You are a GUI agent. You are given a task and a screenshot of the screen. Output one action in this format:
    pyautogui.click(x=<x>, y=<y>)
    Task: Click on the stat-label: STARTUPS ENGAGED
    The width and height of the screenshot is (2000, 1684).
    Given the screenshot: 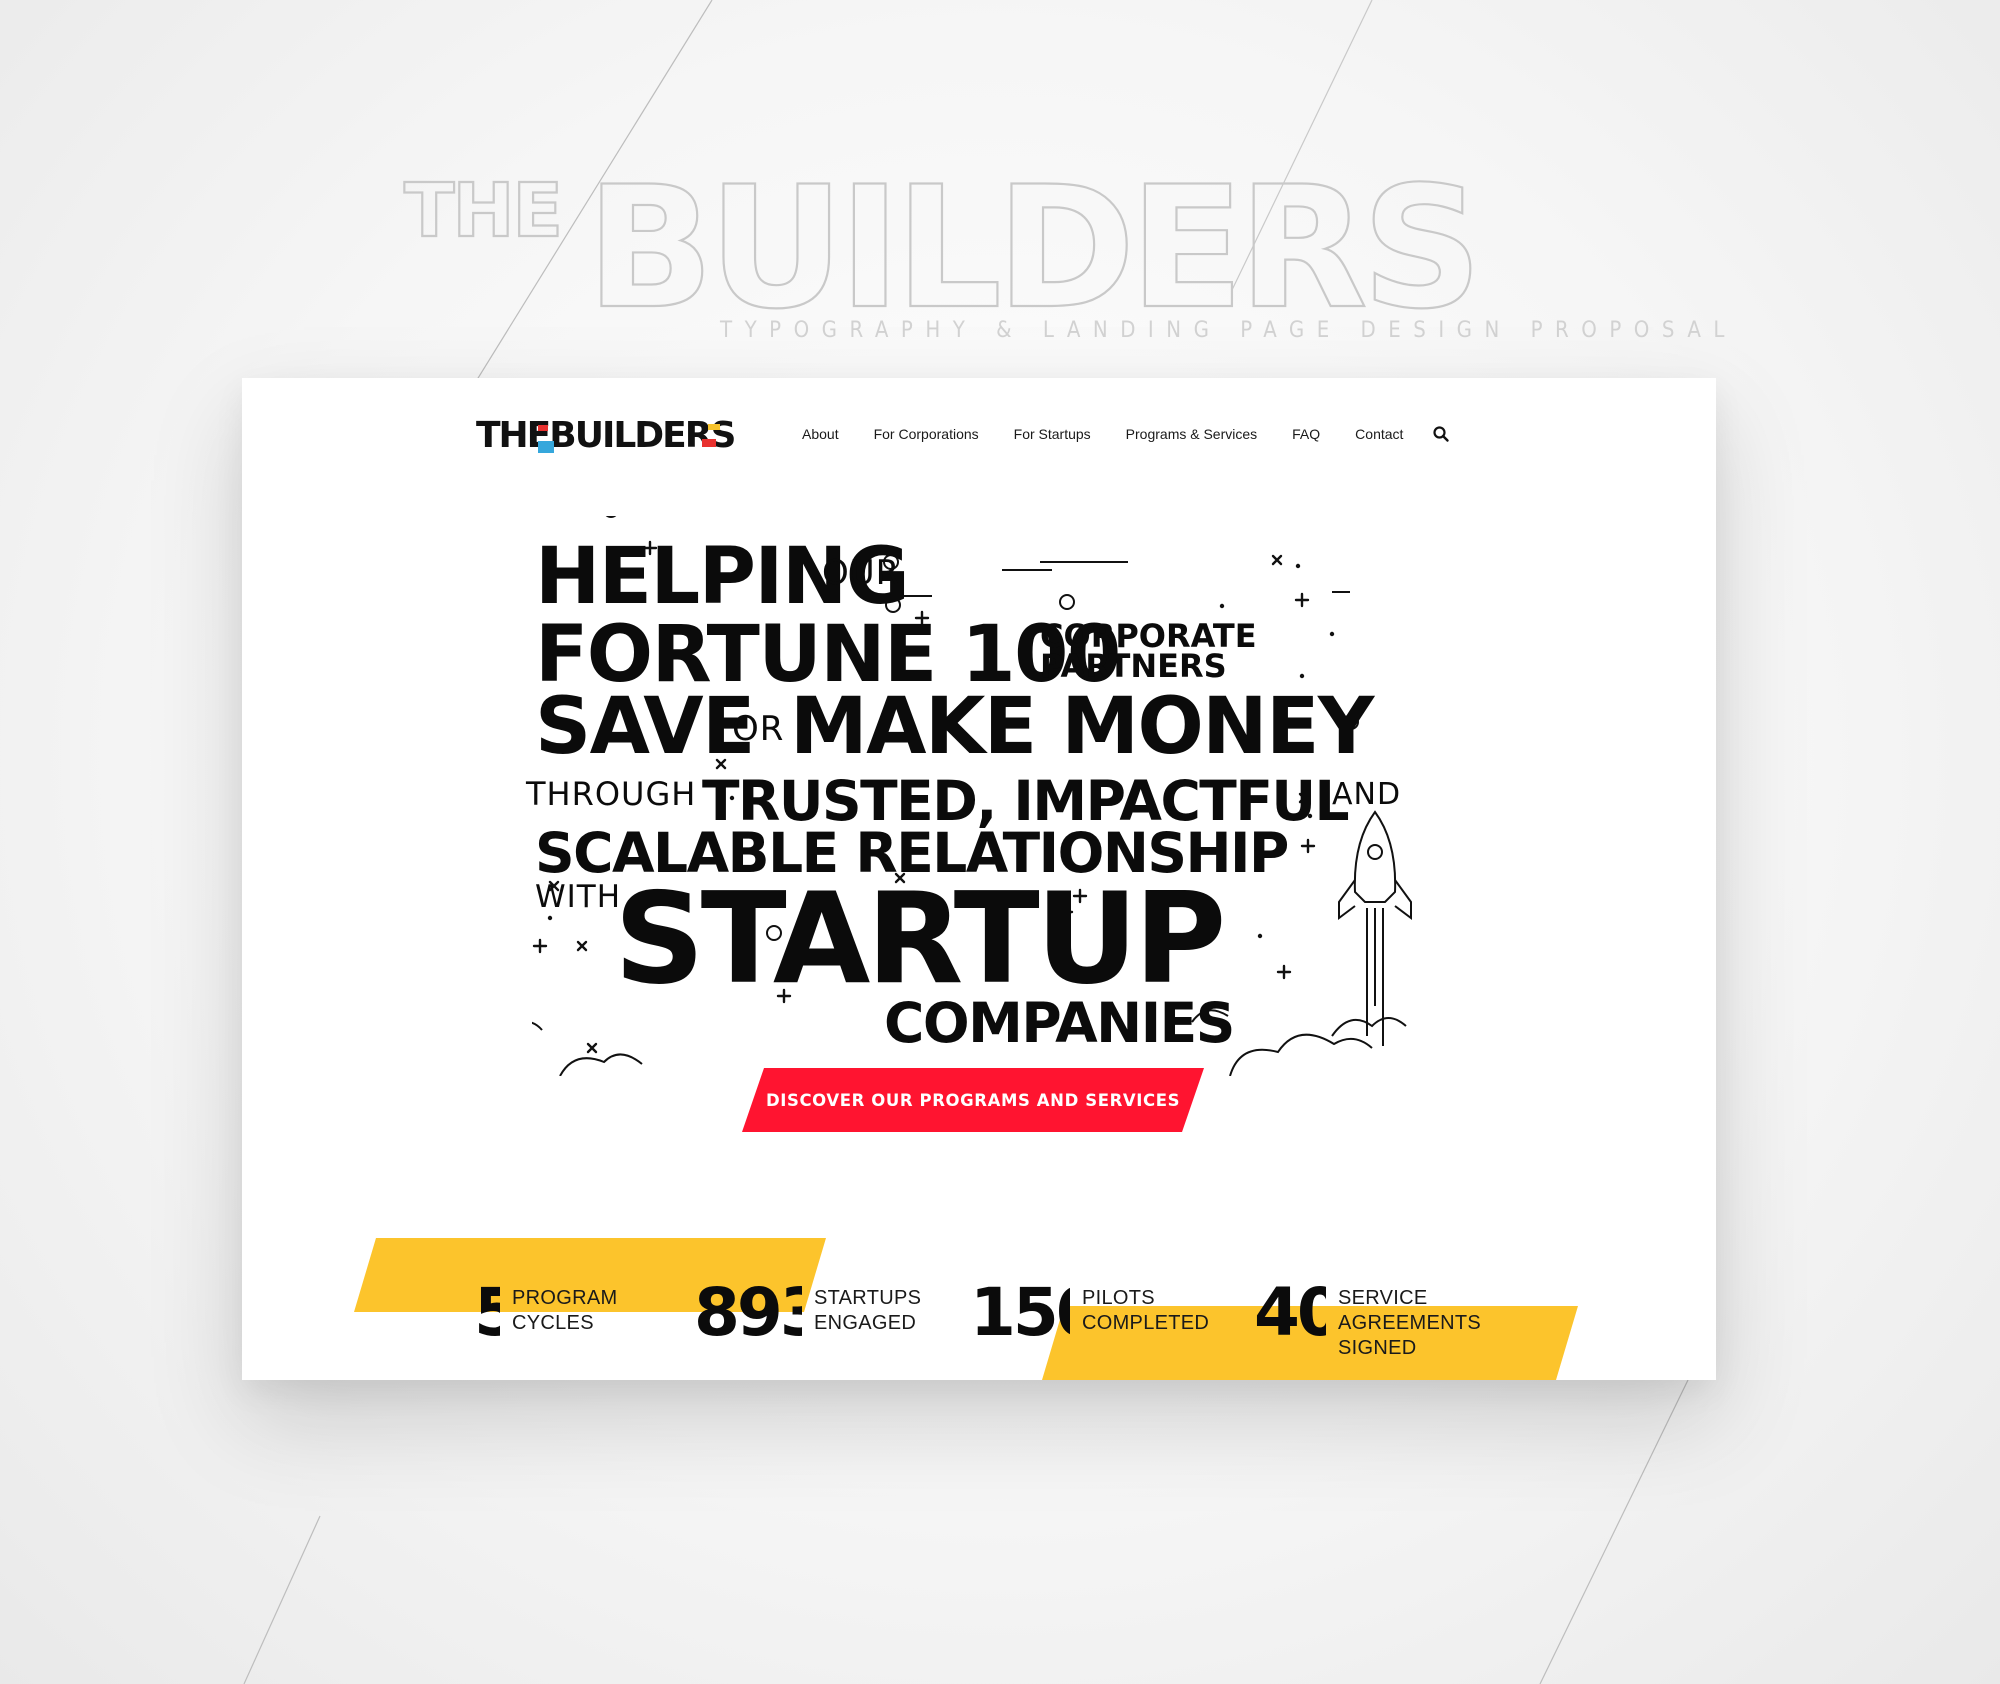 What is the action you would take?
    pyautogui.click(x=868, y=1310)
    